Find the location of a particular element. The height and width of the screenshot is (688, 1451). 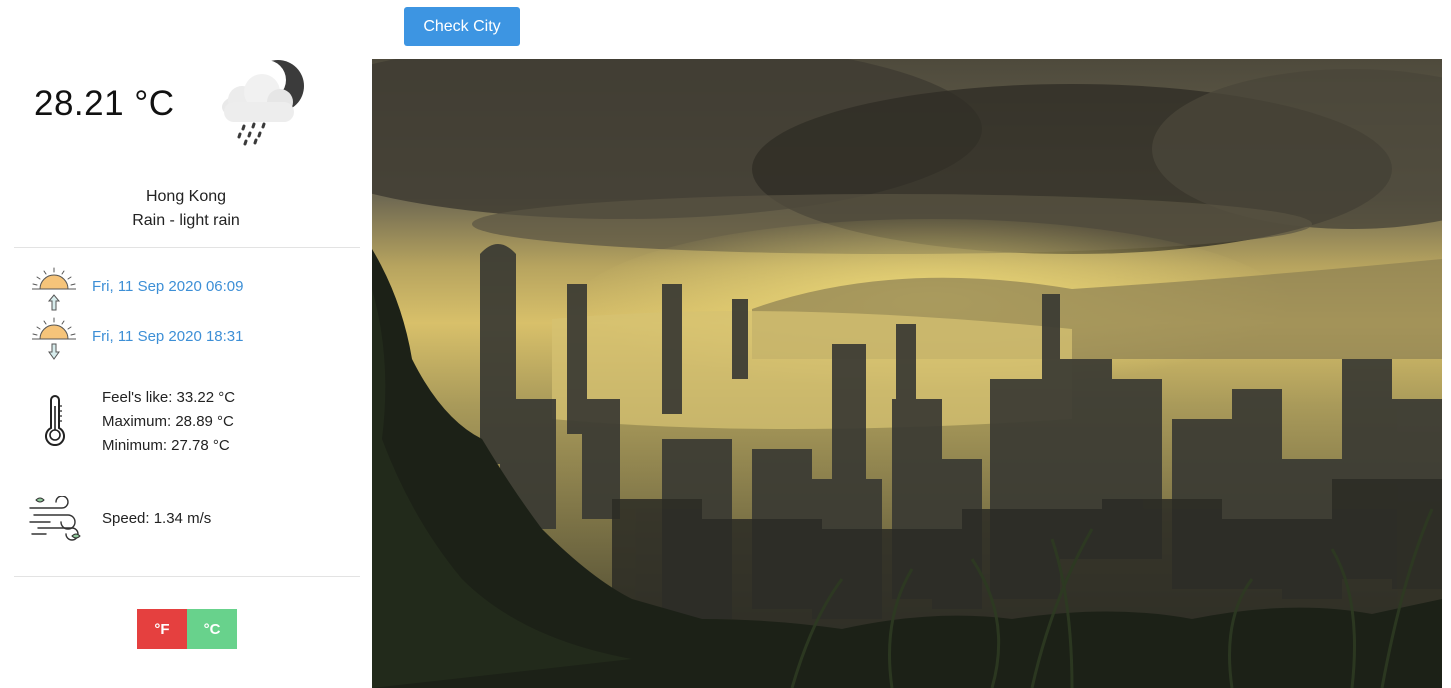

top-bar: Check City is located at coordinates (911, 29).